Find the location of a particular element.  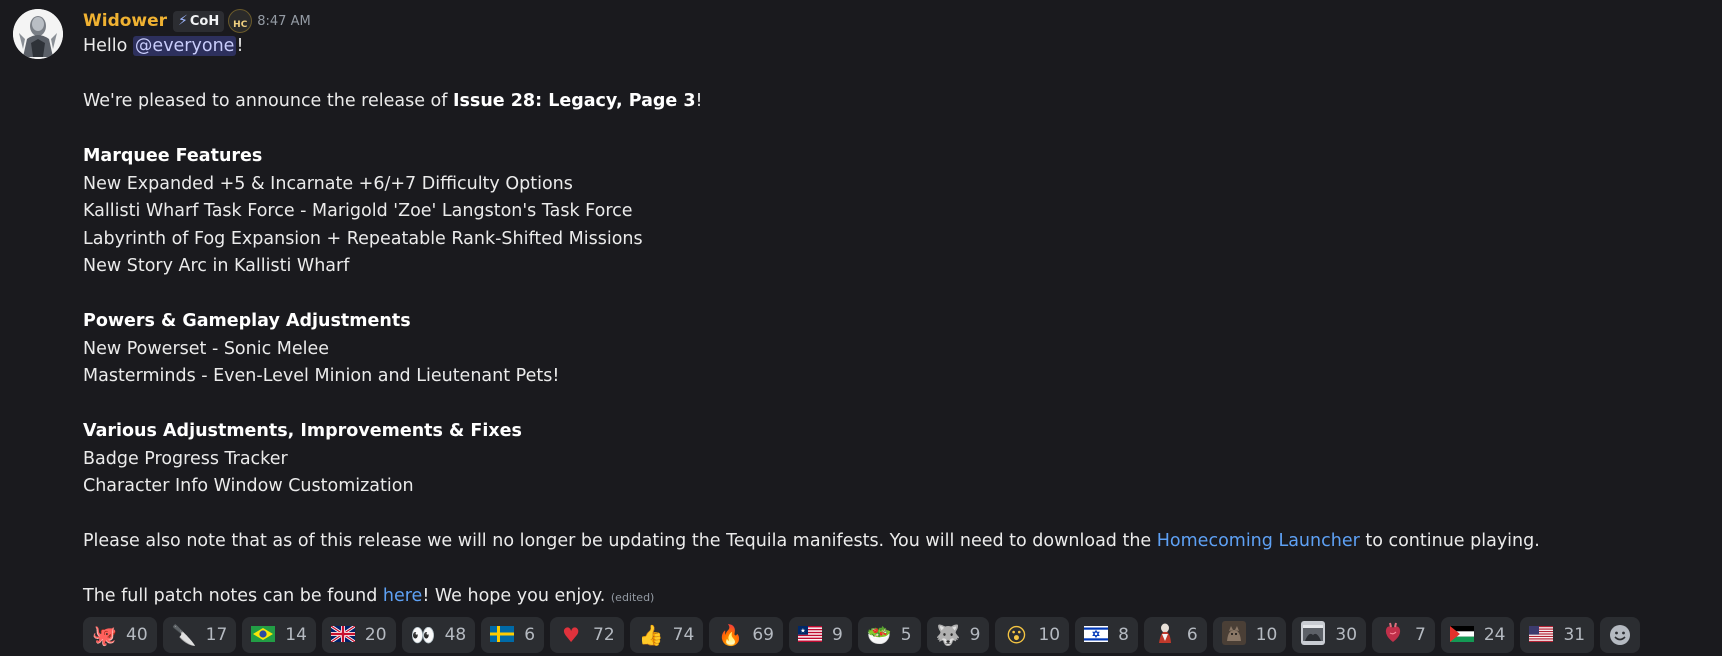

salad-icon: 🥗 is located at coordinates (879, 635).